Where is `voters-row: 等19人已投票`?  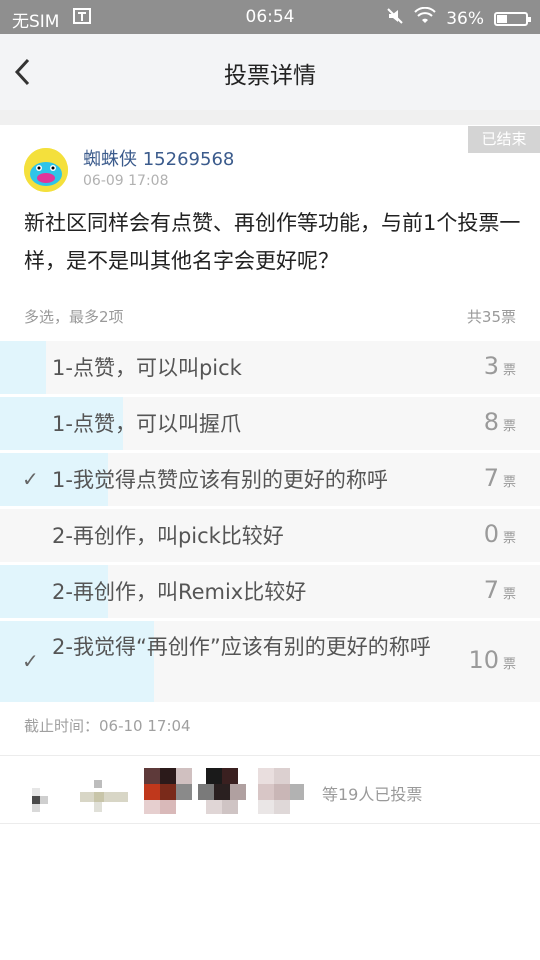
voters-row: 等19人已投票 is located at coordinates (270, 790).